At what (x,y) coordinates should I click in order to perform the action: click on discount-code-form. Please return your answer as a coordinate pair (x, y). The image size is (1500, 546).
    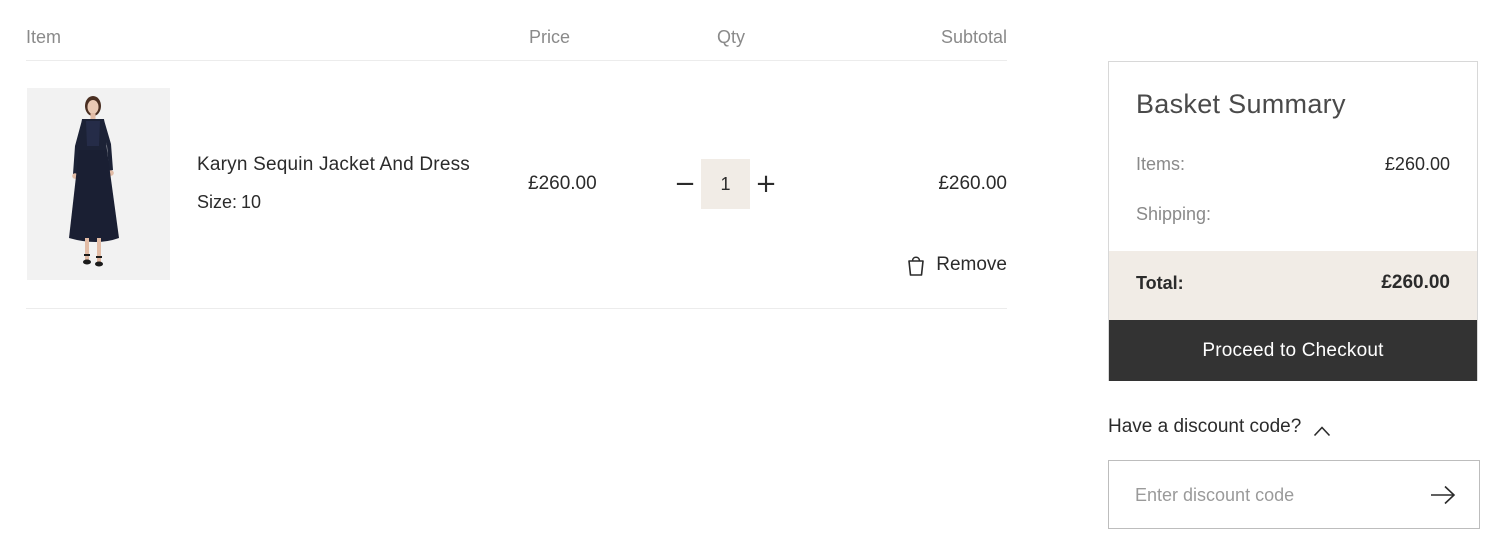
    Looking at the image, I should click on (1294, 495).